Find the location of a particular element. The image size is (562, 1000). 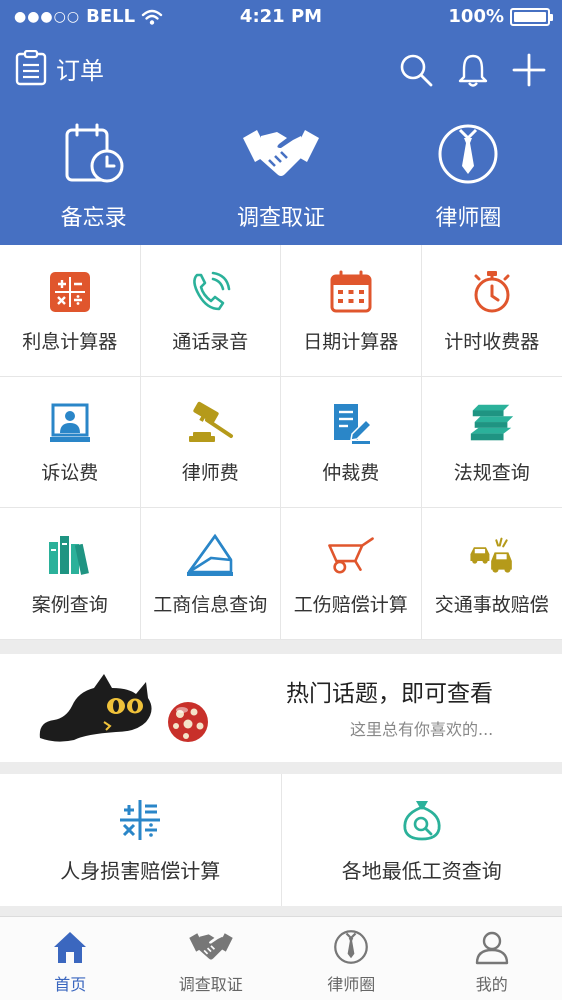

battery-icon is located at coordinates (531, 16).